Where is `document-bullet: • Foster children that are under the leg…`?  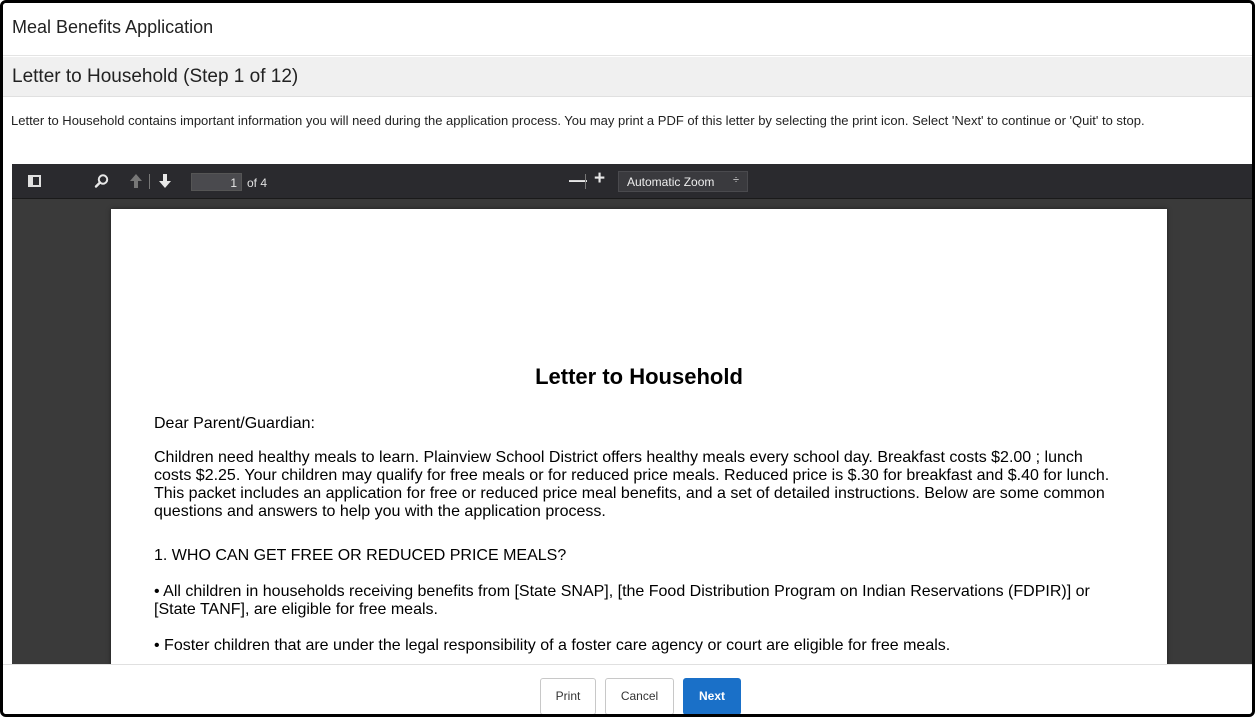
document-bullet: • Foster children that are under the leg… is located at coordinates (552, 645).